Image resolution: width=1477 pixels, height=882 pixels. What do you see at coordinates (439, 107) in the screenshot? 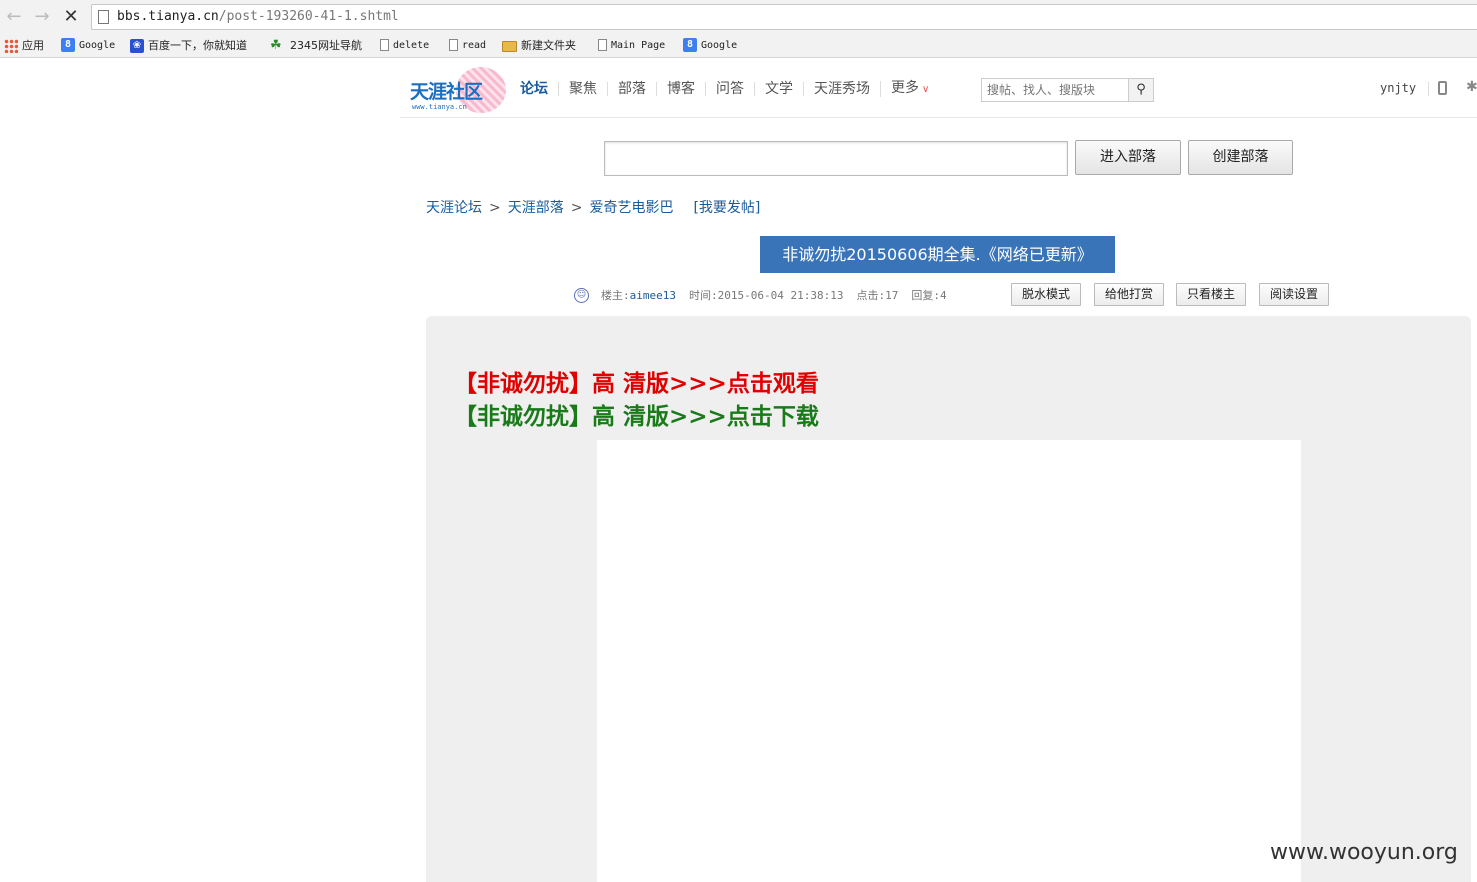
I see `logo-subtext: www.tianya.cn` at bounding box center [439, 107].